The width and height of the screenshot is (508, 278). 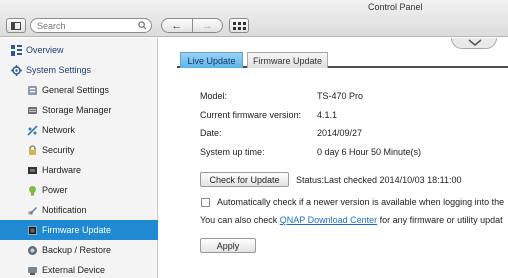 I want to click on sidebar-item-overview: Overview, so click(x=79, y=50).